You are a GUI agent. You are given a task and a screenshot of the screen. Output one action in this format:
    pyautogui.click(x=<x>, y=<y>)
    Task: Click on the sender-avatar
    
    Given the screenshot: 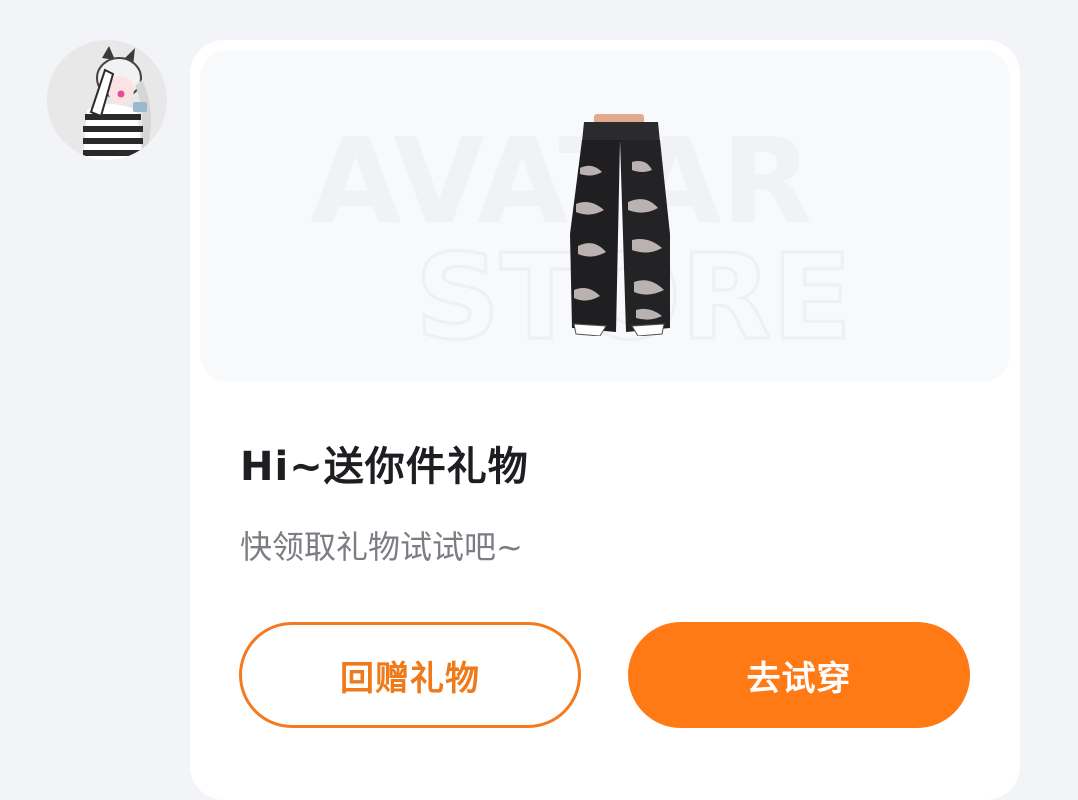 What is the action you would take?
    pyautogui.click(x=107, y=100)
    